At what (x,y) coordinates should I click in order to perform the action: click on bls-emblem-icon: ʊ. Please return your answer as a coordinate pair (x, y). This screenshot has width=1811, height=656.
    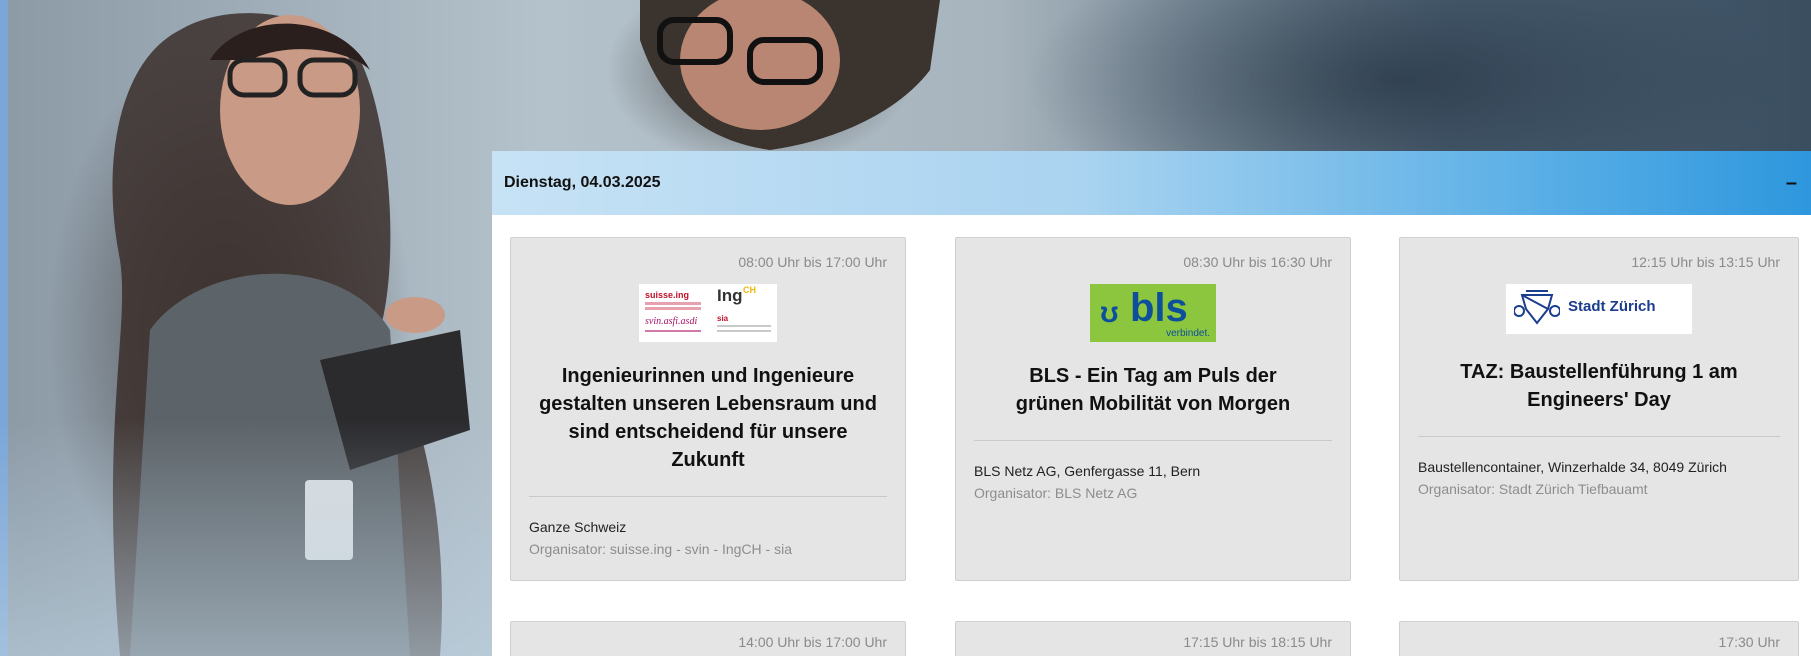
    Looking at the image, I should click on (1109, 312).